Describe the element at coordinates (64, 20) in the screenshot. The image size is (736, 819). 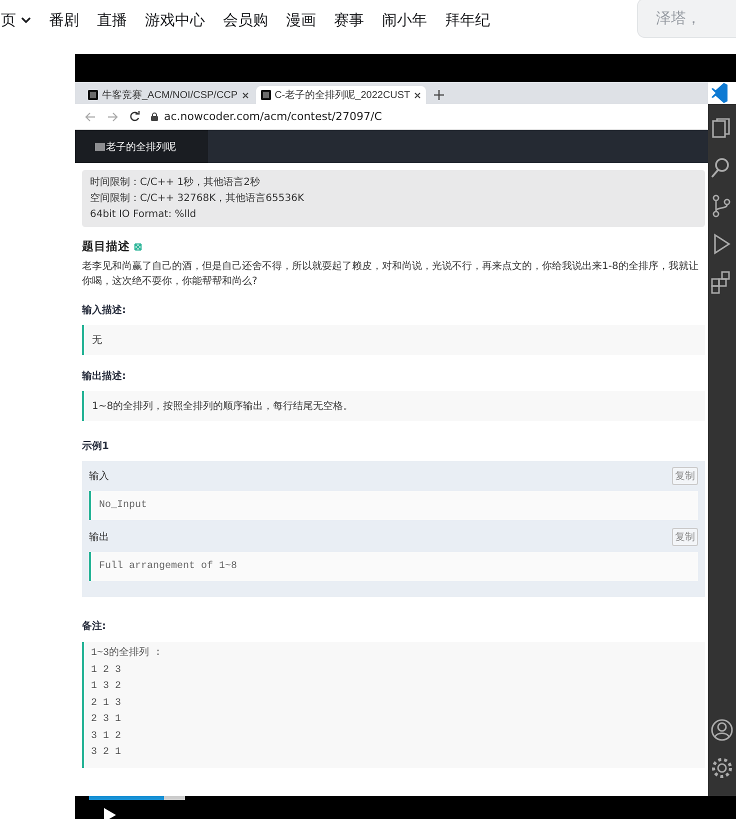
I see `nav-link: 番剧` at that location.